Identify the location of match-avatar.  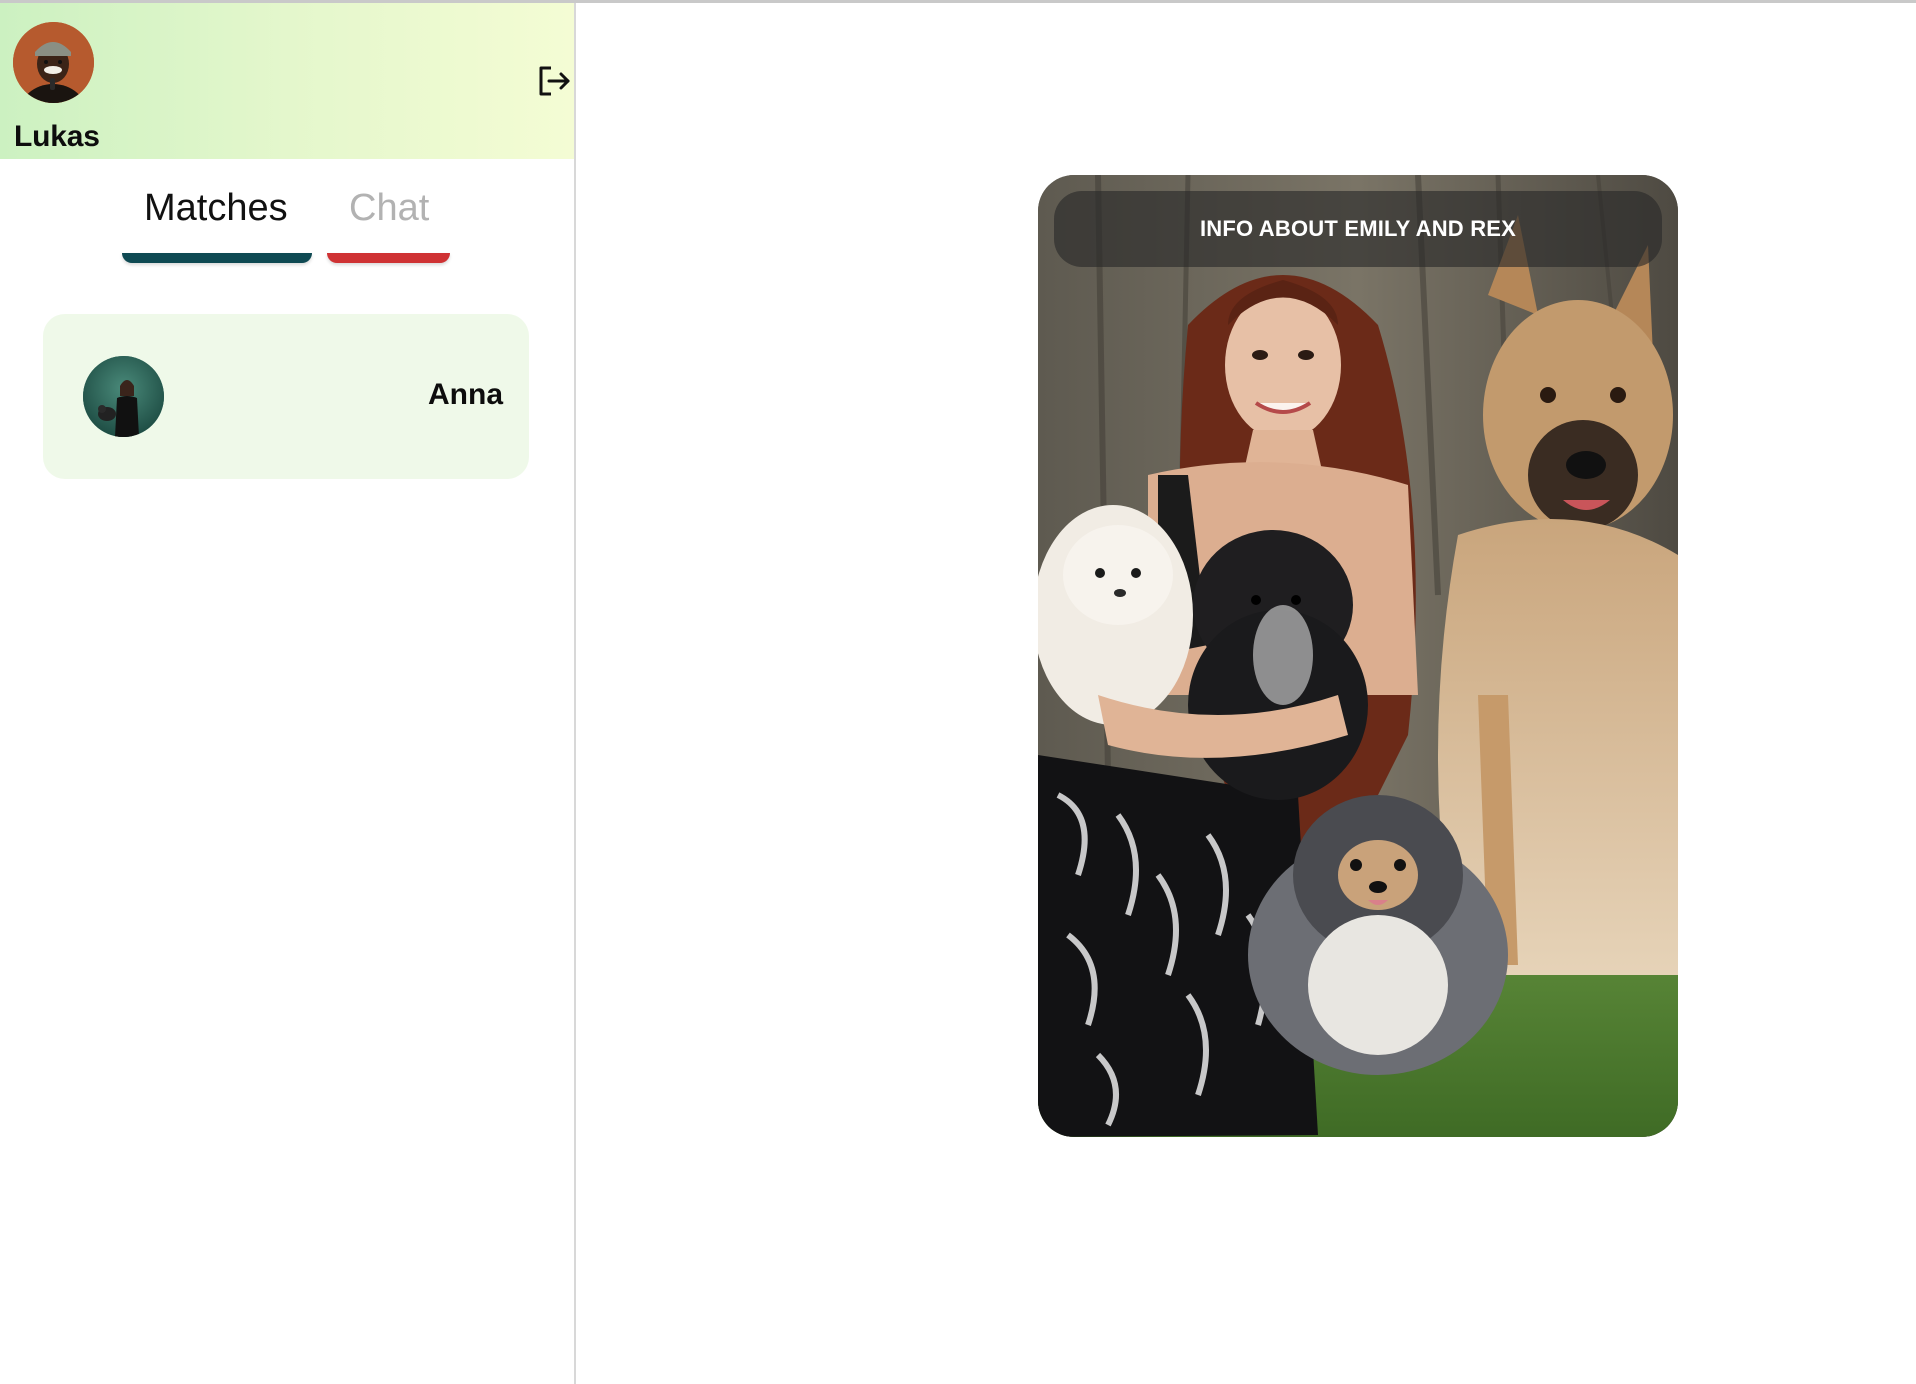
(123, 396).